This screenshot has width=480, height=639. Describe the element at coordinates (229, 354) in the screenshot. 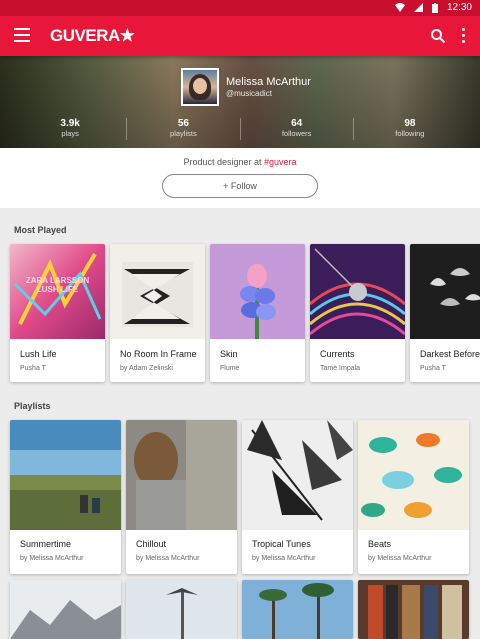

I see `album-title: Skin` at that location.